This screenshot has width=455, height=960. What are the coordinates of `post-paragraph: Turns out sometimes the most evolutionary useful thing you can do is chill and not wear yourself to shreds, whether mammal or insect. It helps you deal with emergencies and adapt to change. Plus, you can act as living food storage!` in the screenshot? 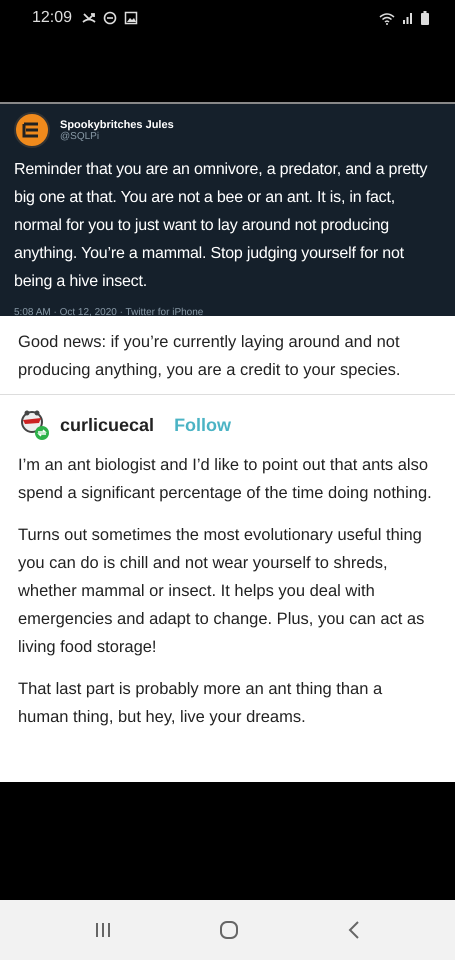 It's located at (222, 591).